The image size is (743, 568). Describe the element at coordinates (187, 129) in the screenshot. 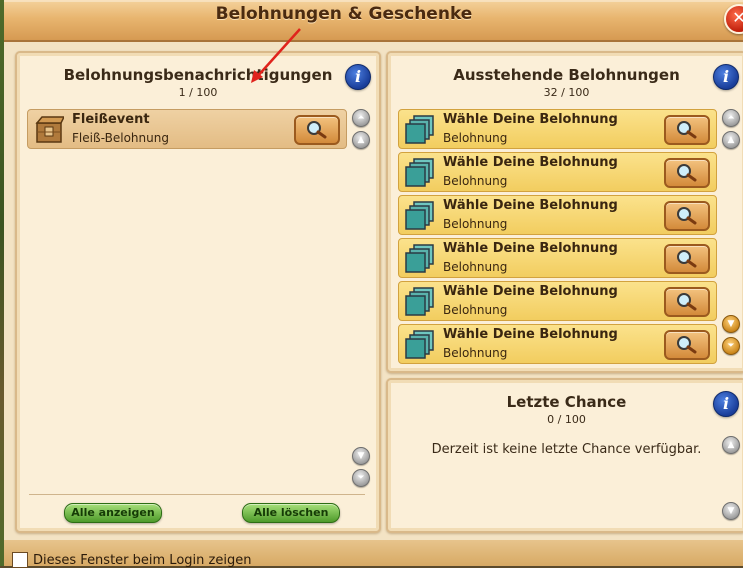

I see `list-item: Fleißevent Fleiß-Belohnung` at that location.